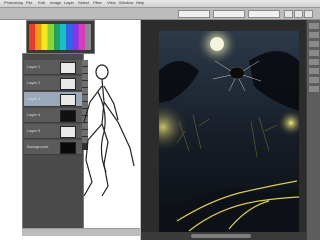  What do you see at coordinates (34, 130) in the screenshot?
I see `layer-name: Layer 5` at bounding box center [34, 130].